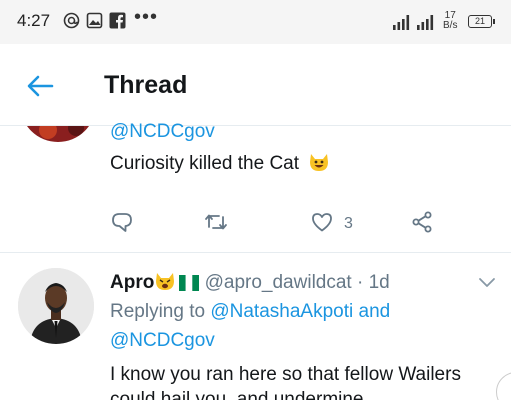  What do you see at coordinates (281, 311) in the screenshot?
I see `mention-link: @NatashaAkpoti` at bounding box center [281, 311].